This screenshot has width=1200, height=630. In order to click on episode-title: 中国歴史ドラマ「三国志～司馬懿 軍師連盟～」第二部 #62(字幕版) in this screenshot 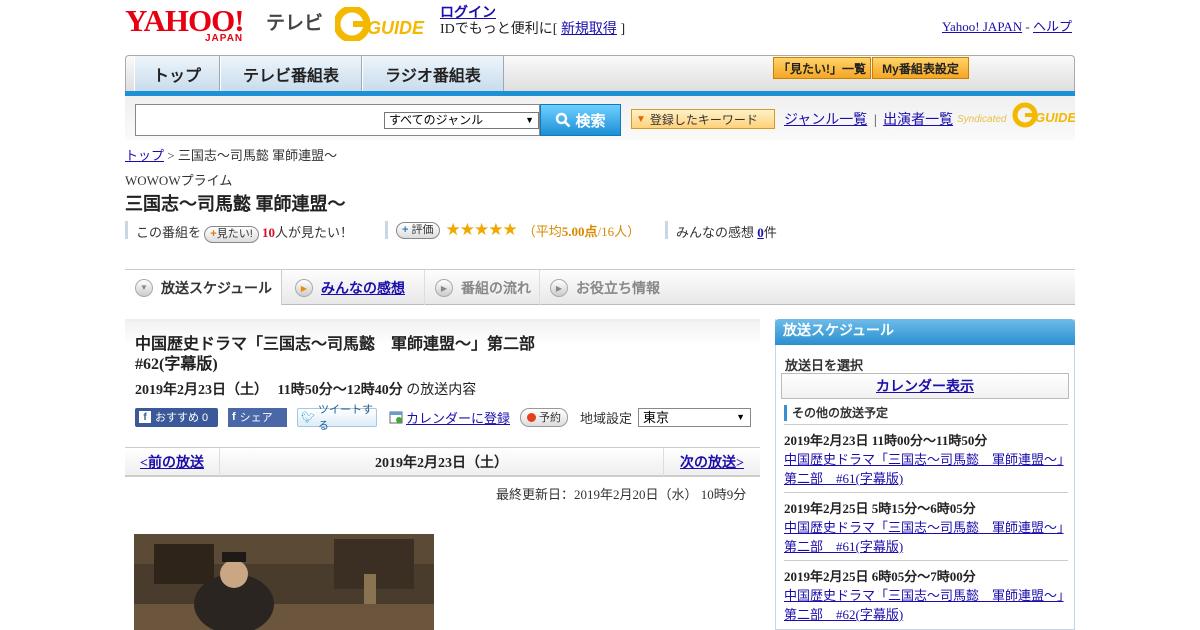, I will do `click(335, 354)`.